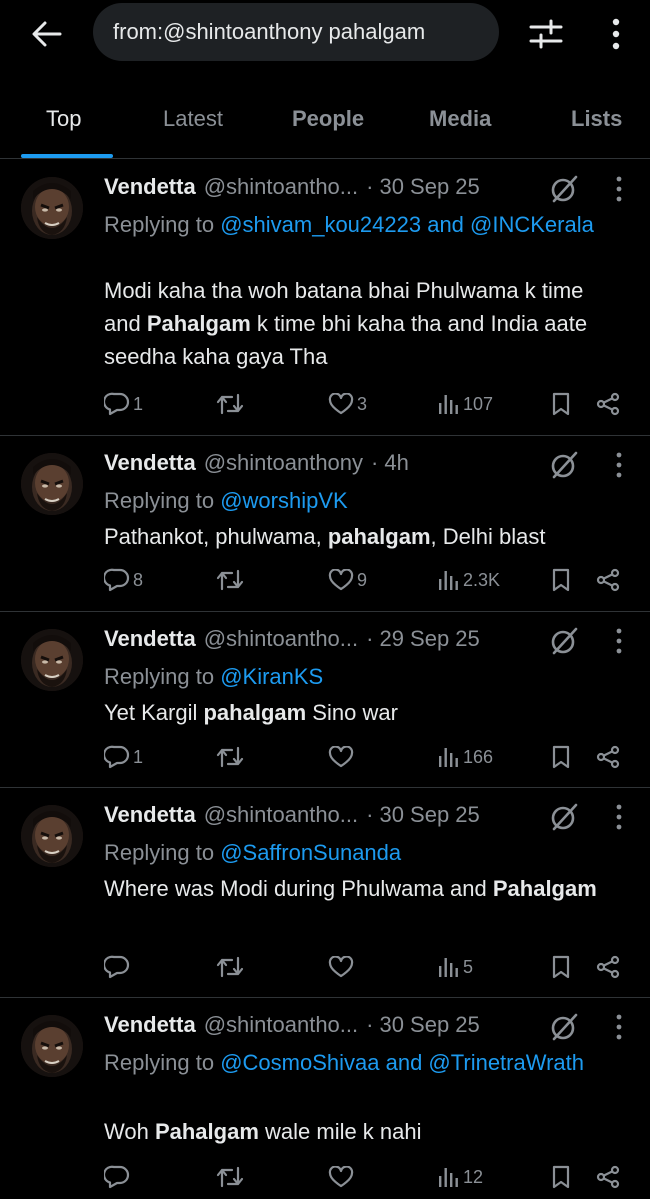 The width and height of the screenshot is (650, 1199). What do you see at coordinates (532, 224) in the screenshot?
I see `mention-link: @INCKerala` at bounding box center [532, 224].